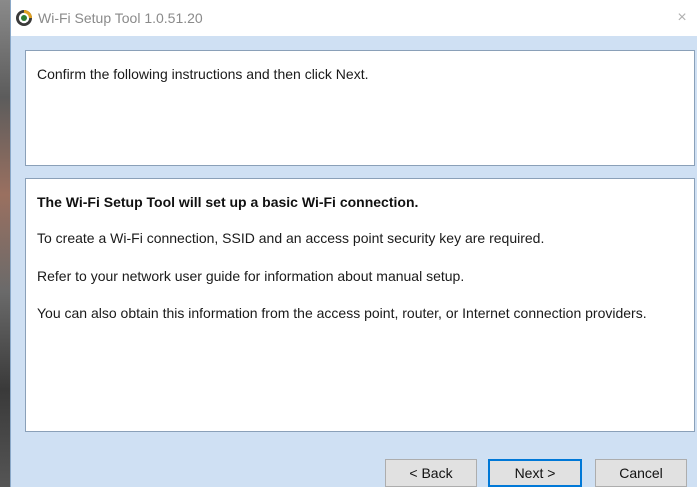 This screenshot has height=487, width=697. What do you see at coordinates (5, 243) in the screenshot?
I see `background-desktop-strip` at bounding box center [5, 243].